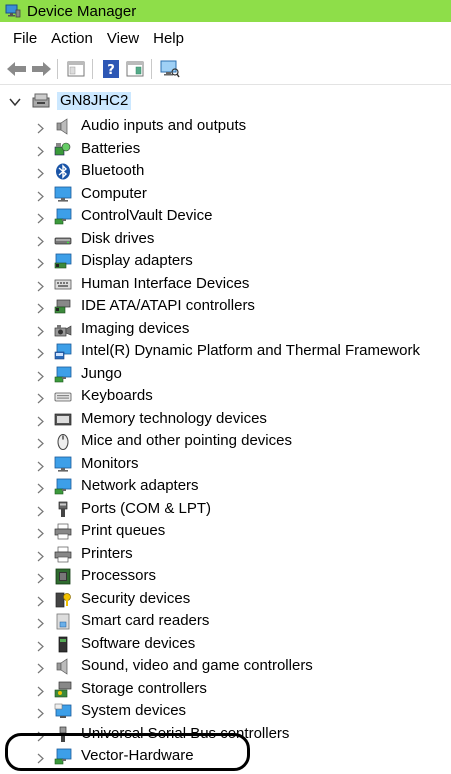 This screenshot has width=451, height=774. What do you see at coordinates (63, 306) in the screenshot?
I see `ide-controller-icon` at bounding box center [63, 306].